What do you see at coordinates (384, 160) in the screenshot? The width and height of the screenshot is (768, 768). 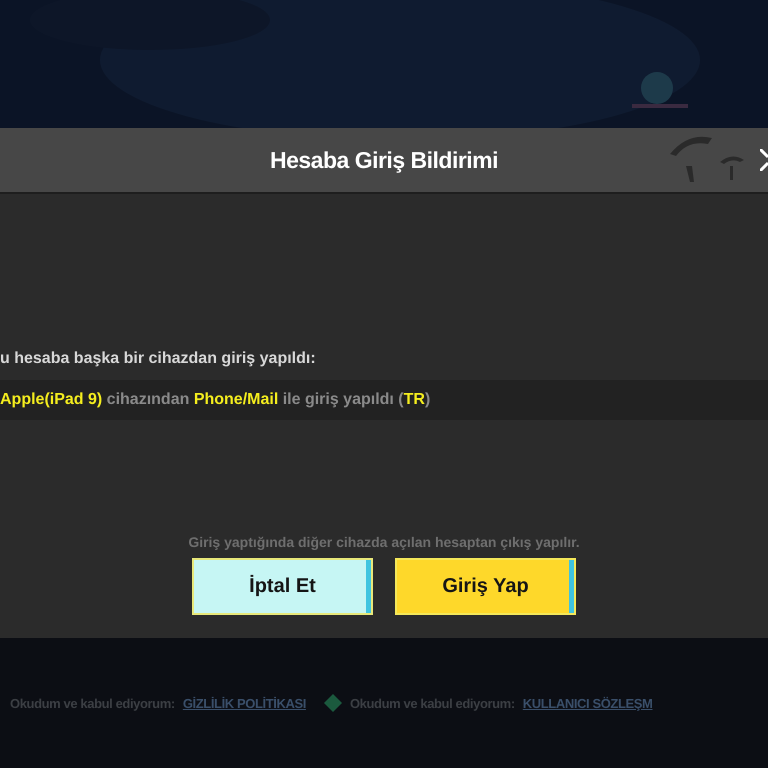 I see `dialog-title: Hesaba Giriş Bildirimi` at bounding box center [384, 160].